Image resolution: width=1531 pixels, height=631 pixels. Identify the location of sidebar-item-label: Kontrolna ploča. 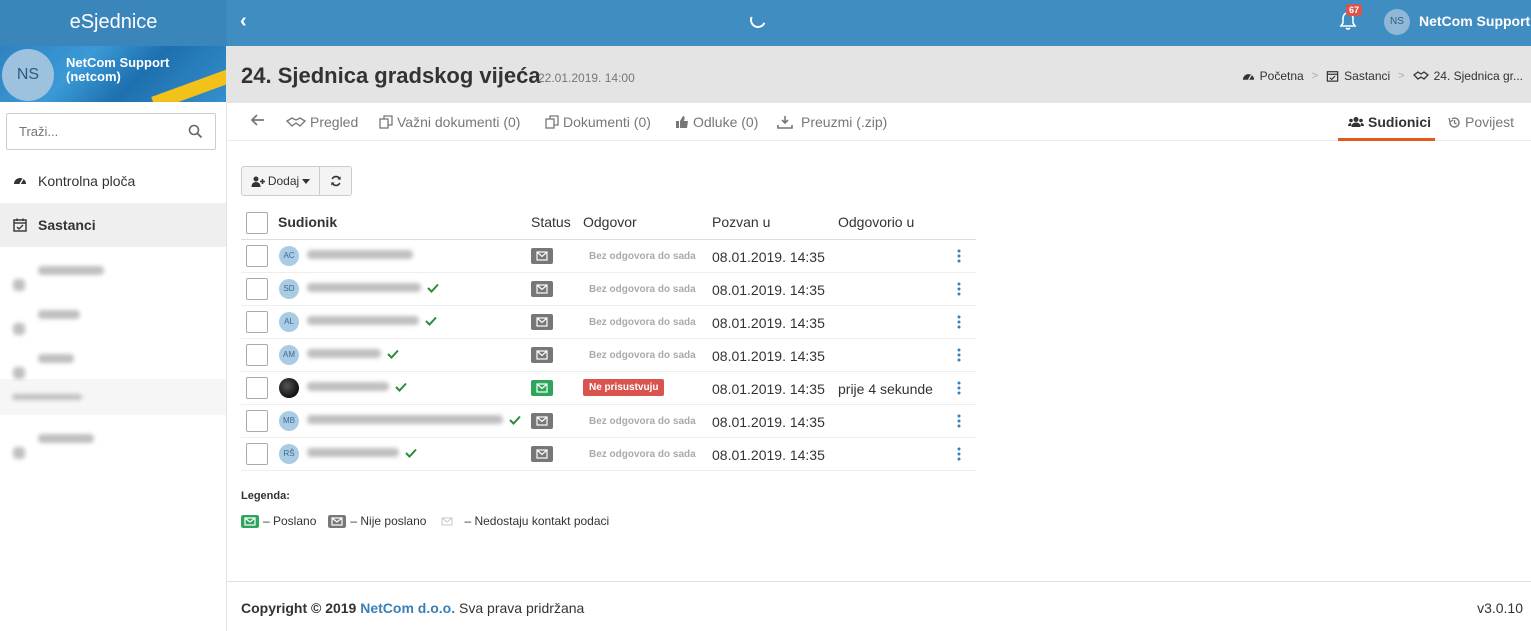
(87, 181).